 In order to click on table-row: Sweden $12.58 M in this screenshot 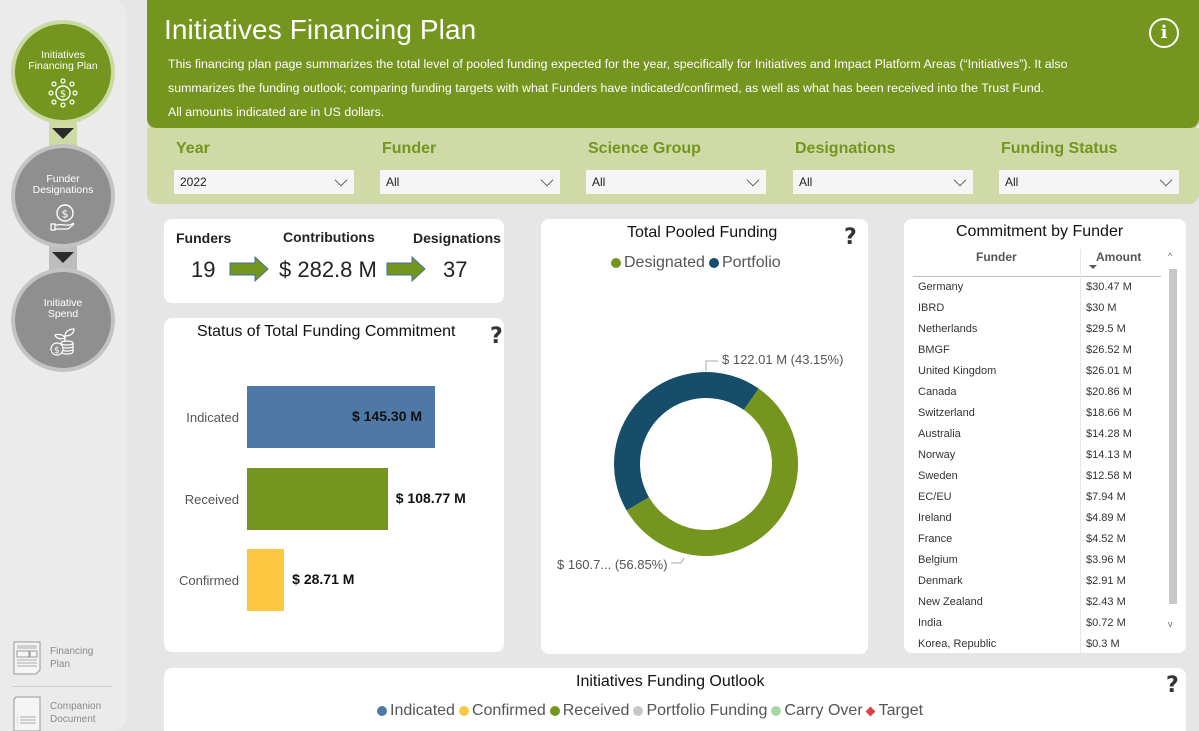, I will do `click(1040, 476)`.